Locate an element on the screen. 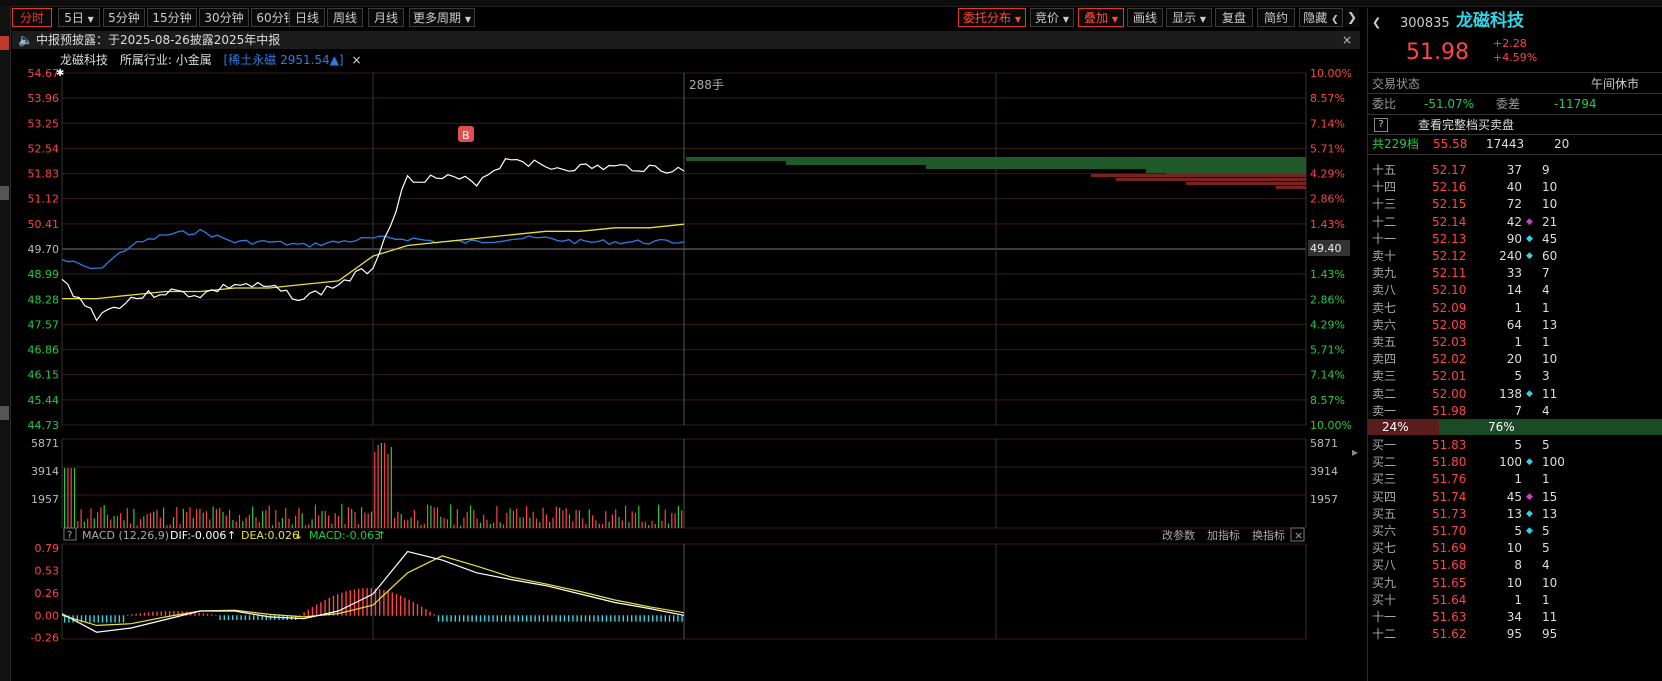 The image size is (1662, 681). orderbook-row: 买一 51.83 5 5 is located at coordinates (1515, 445).